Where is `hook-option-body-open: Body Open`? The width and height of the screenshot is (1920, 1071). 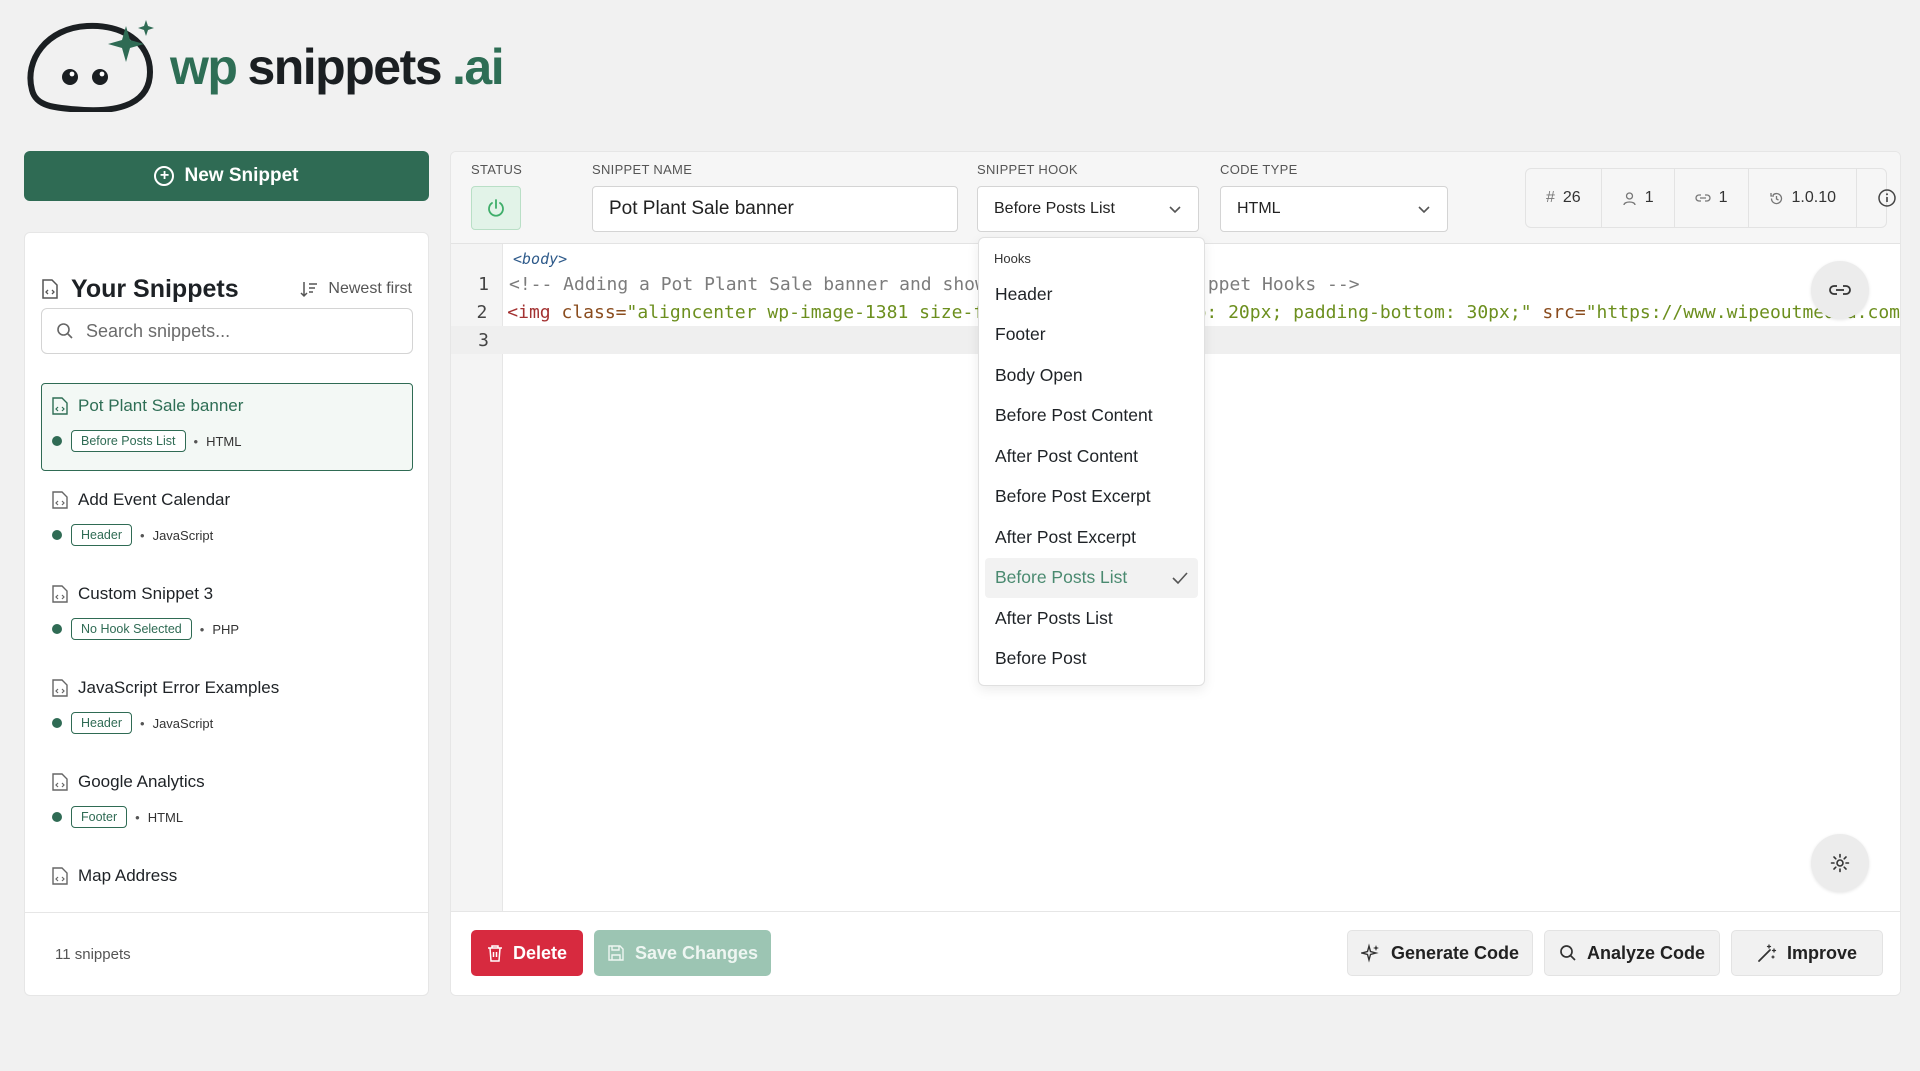
hook-option-body-open: Body Open is located at coordinates (1091, 375).